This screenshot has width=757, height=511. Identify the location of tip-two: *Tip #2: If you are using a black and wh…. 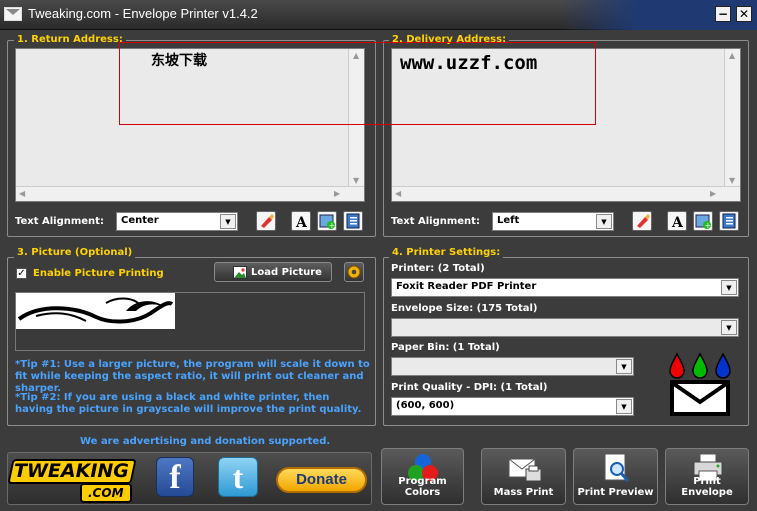
(188, 403).